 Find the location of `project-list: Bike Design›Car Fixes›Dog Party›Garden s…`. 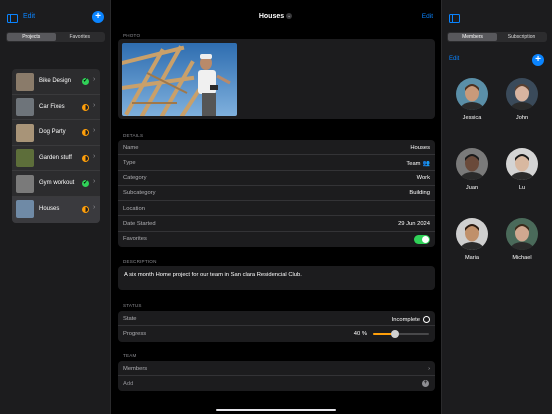

project-list: Bike Design›Car Fixes›Dog Party›Garden s… is located at coordinates (56, 146).